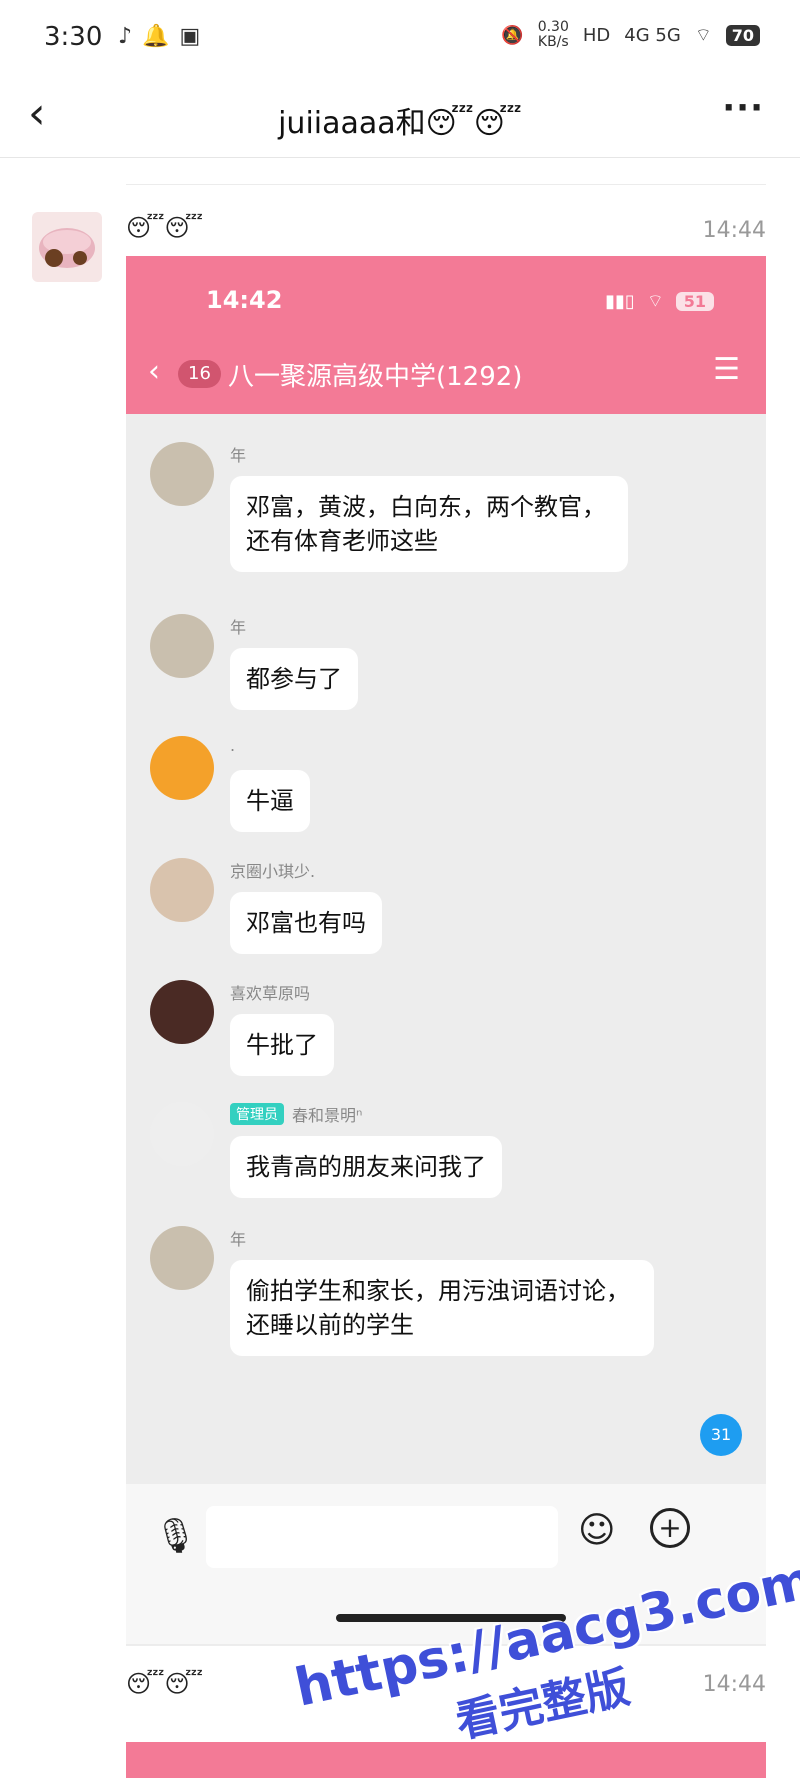 The width and height of the screenshot is (800, 1778). Describe the element at coordinates (306, 923) in the screenshot. I see `message-bubble: 邓富也有吗` at that location.